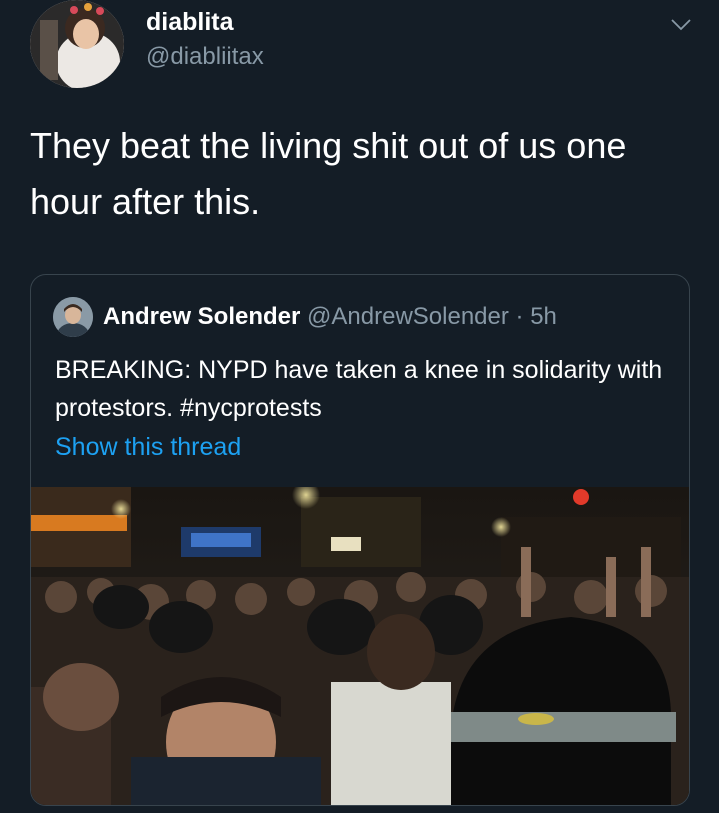  Describe the element at coordinates (148, 447) in the screenshot. I see `show-thread-link: Show this thread` at that location.